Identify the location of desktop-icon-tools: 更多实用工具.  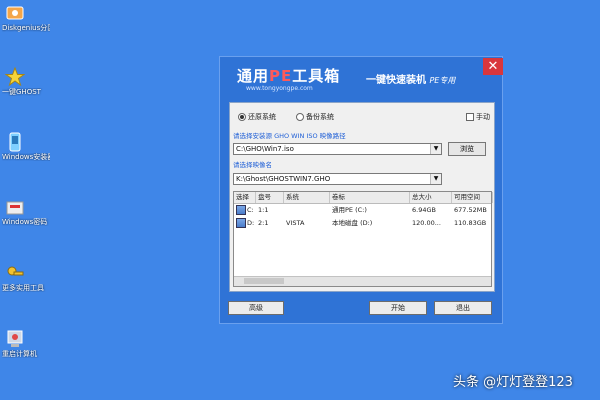
(28, 277).